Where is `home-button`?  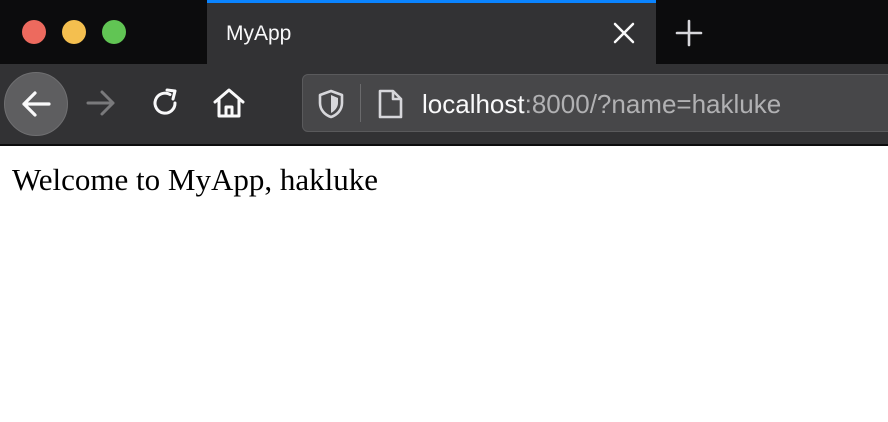
home-button is located at coordinates (230, 104).